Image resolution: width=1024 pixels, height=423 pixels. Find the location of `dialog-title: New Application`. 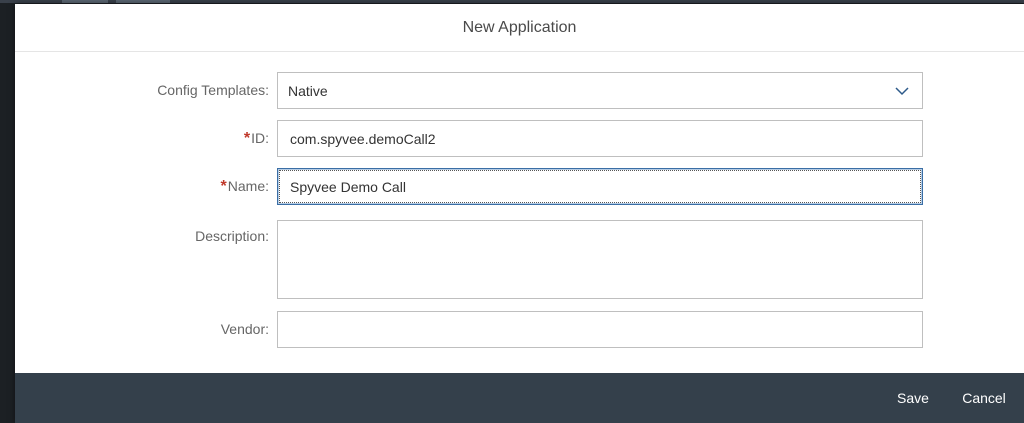

dialog-title: New Application is located at coordinates (519, 27).